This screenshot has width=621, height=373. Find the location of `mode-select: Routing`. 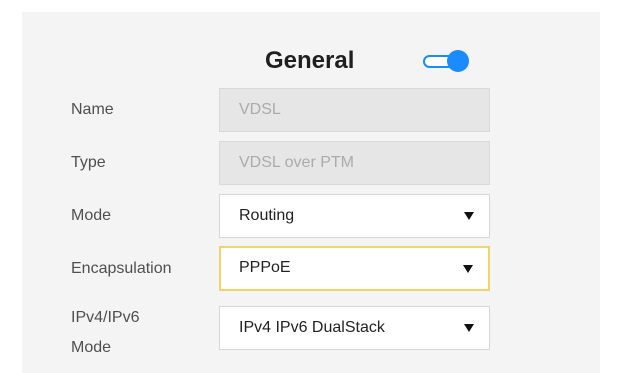

mode-select: Routing is located at coordinates (354, 216).